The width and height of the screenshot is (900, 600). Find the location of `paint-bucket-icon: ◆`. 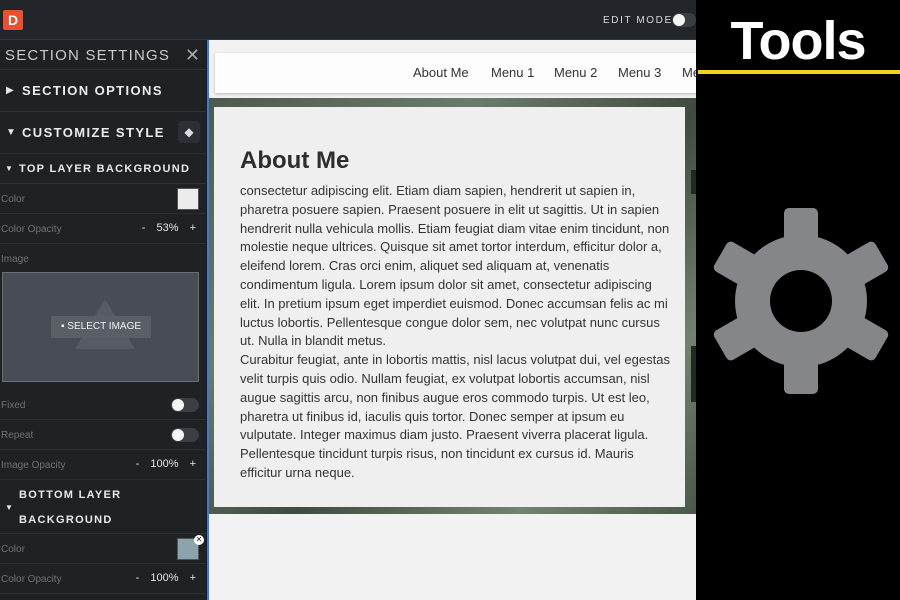

paint-bucket-icon: ◆ is located at coordinates (189, 132).